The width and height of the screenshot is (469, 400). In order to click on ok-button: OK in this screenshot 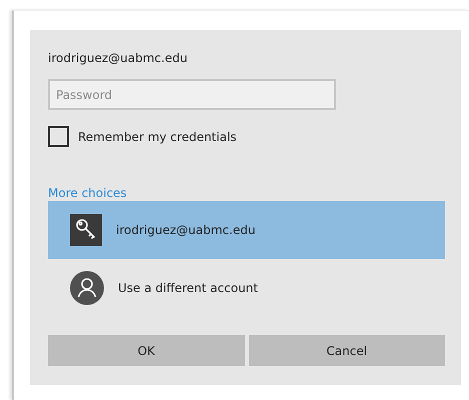, I will do `click(146, 350)`.